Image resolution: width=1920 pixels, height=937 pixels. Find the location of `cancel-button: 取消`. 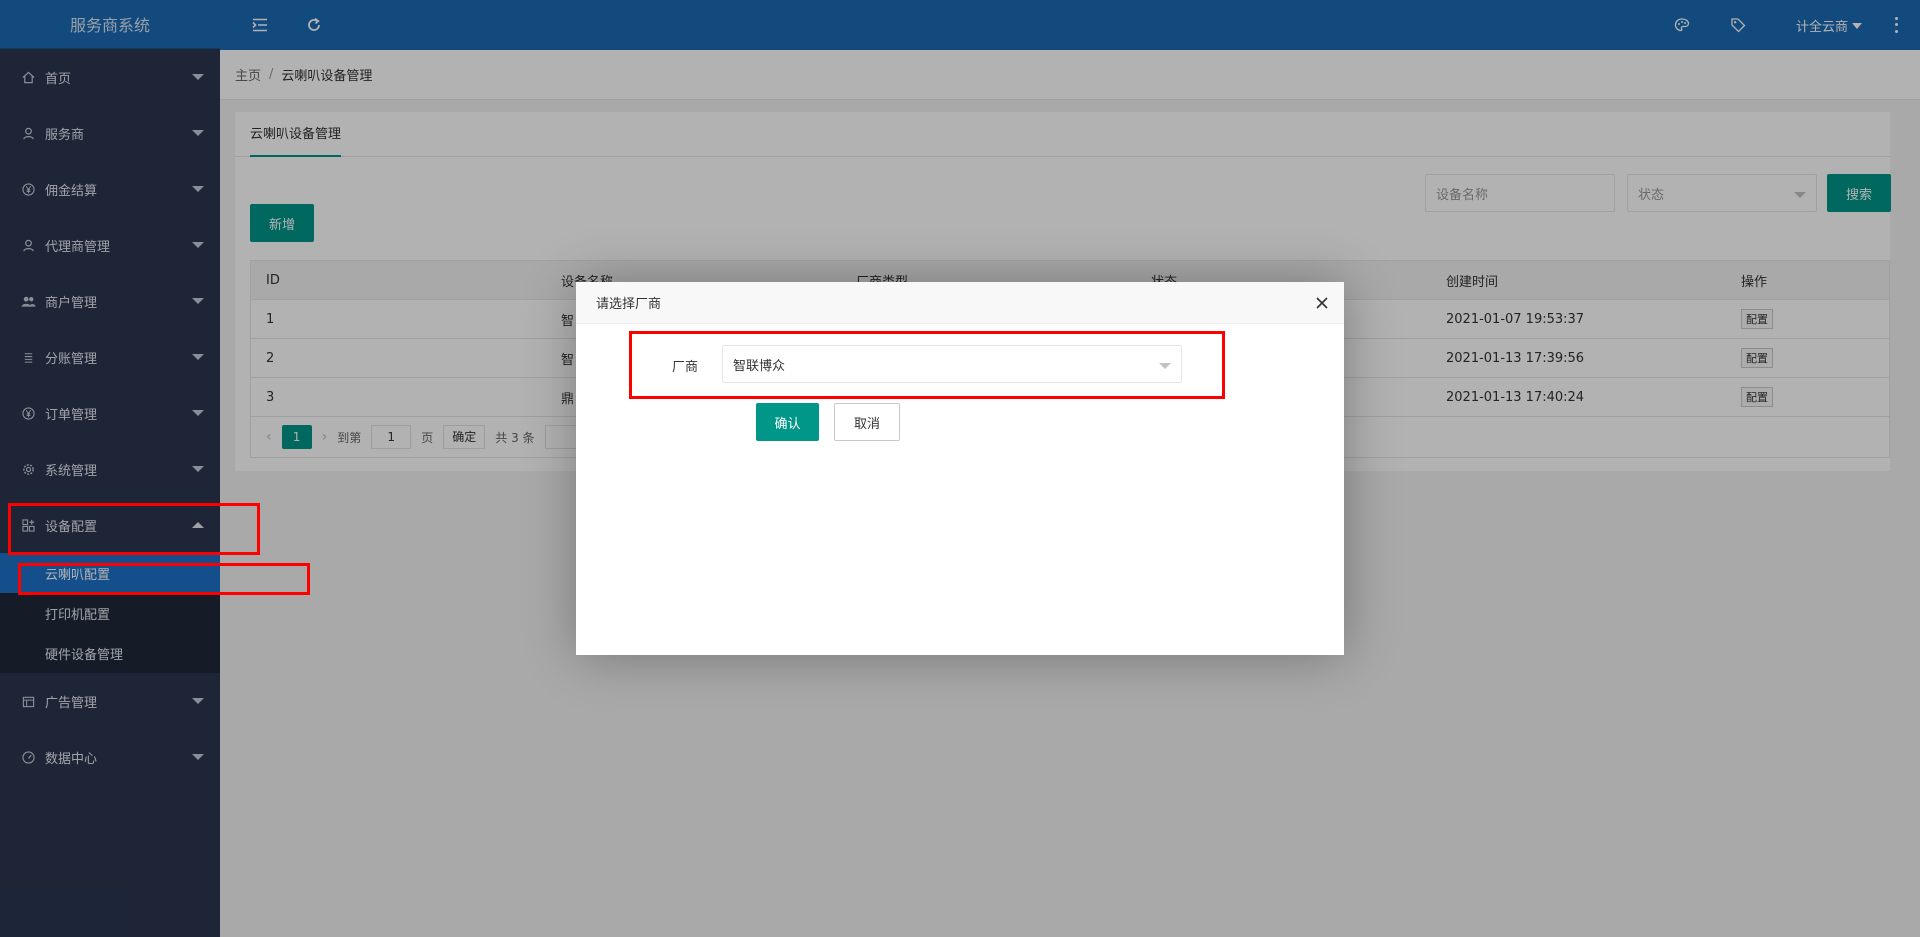

cancel-button: 取消 is located at coordinates (867, 422).